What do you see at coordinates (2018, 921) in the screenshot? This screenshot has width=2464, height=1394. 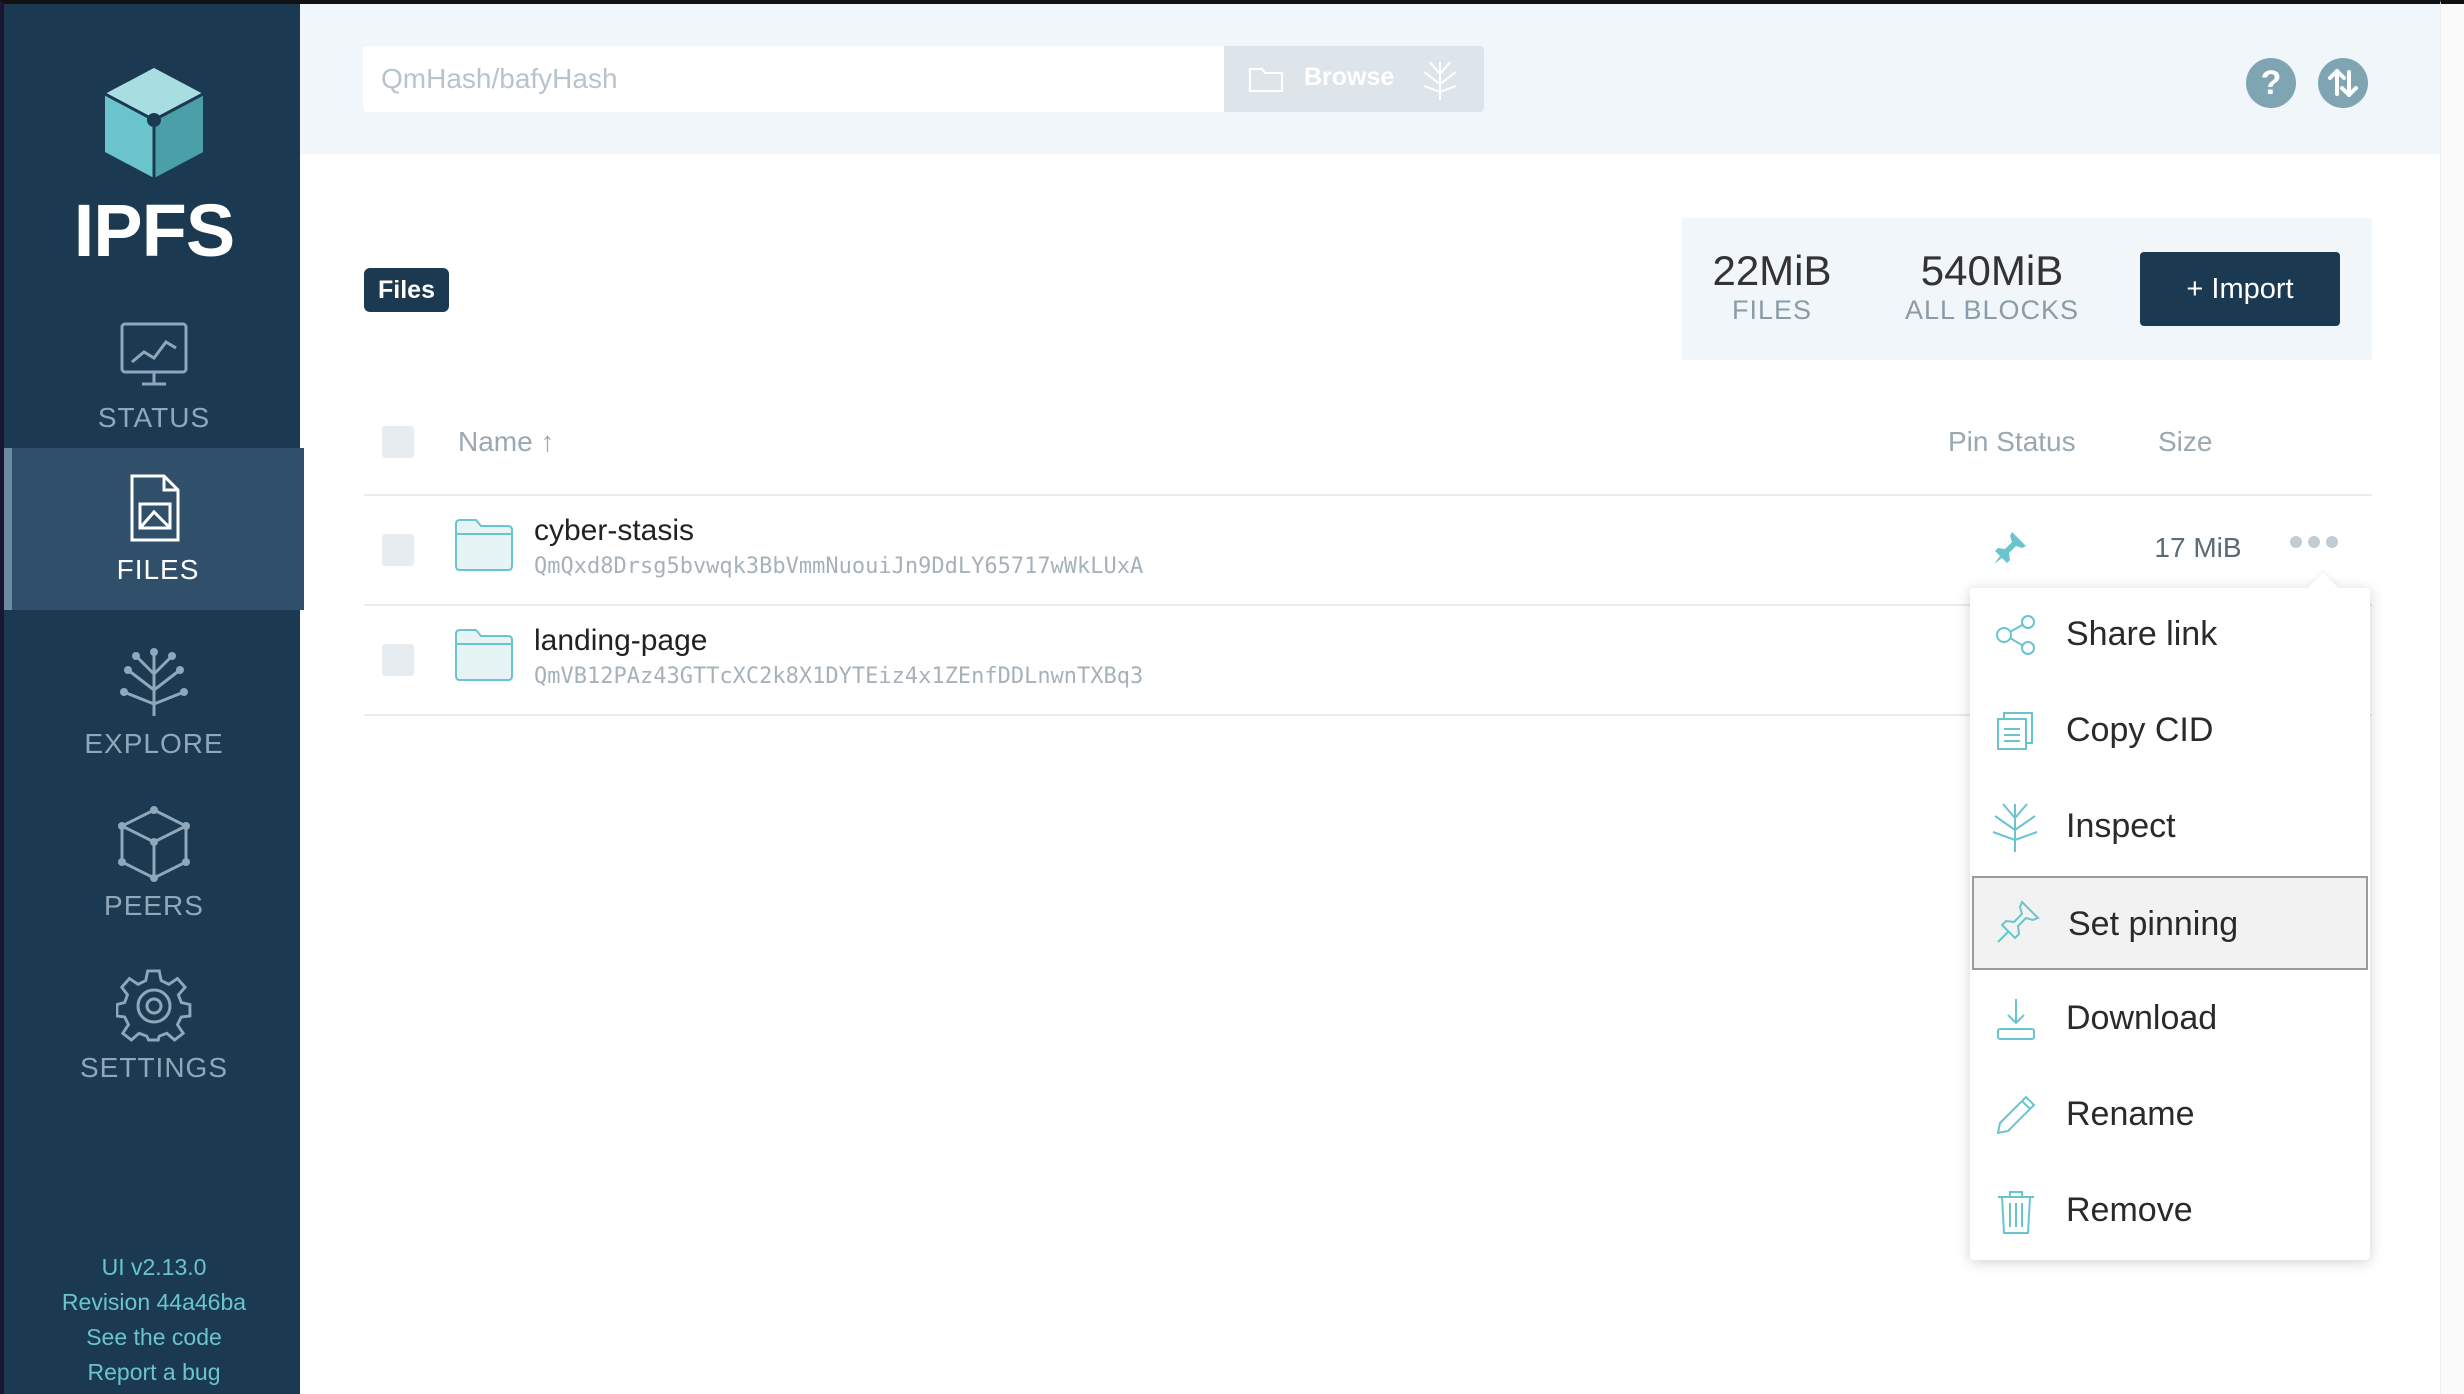 I see `pin-icon` at bounding box center [2018, 921].